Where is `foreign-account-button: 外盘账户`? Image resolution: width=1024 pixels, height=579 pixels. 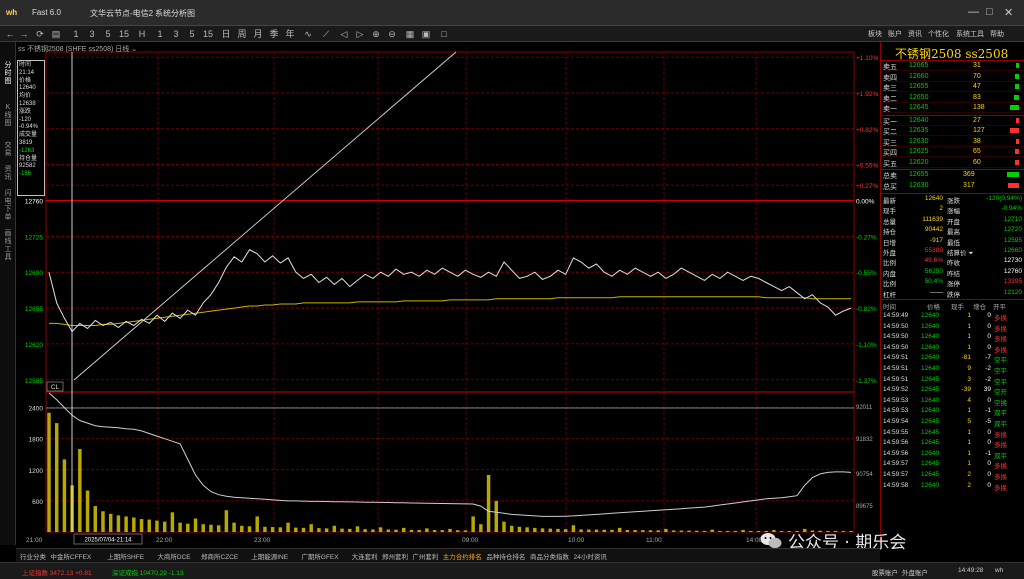
foreign-account-button: 外盘账户 is located at coordinates (915, 572).